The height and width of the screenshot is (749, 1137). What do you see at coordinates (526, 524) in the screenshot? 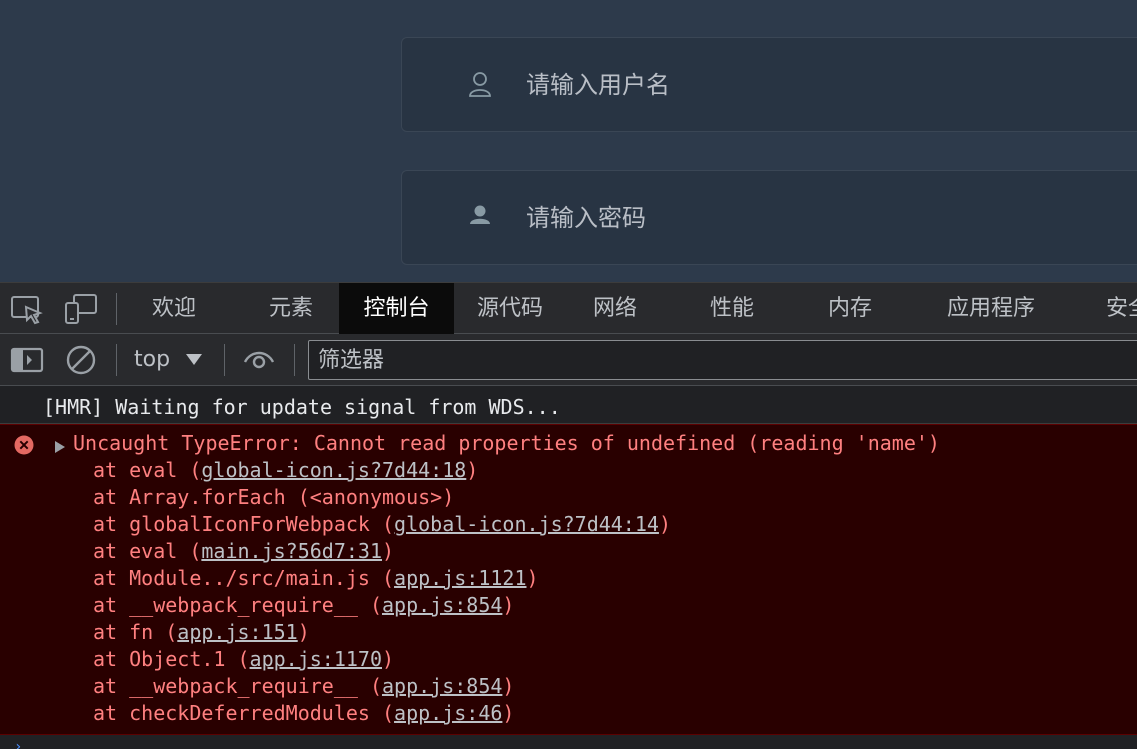
I see `stack-frame-source-link: global-icon.js?7d44:14` at bounding box center [526, 524].